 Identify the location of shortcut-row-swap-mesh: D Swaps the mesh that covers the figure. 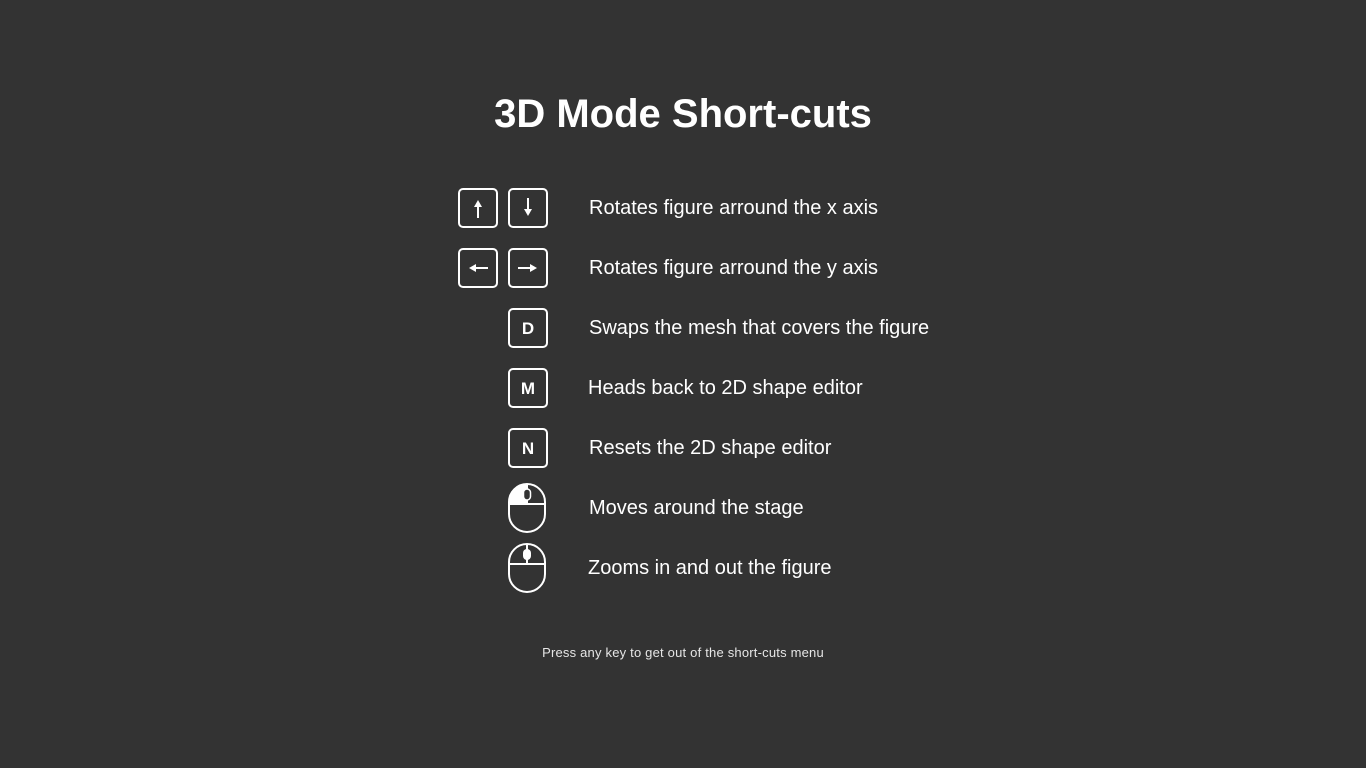
(683, 330).